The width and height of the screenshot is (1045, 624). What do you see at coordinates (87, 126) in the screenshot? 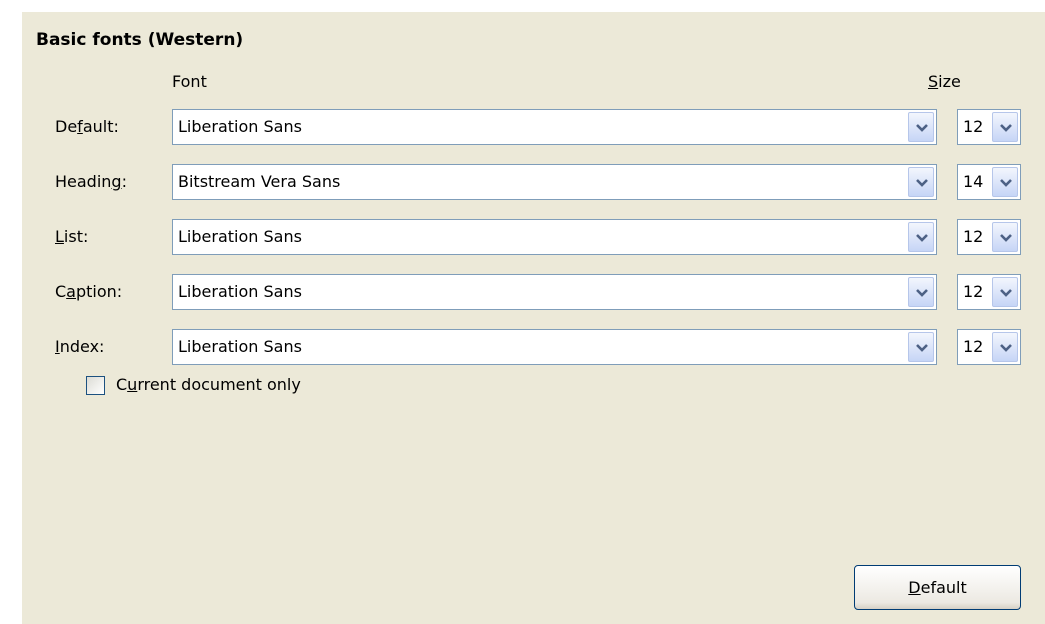
I see `default-label: Default:` at bounding box center [87, 126].